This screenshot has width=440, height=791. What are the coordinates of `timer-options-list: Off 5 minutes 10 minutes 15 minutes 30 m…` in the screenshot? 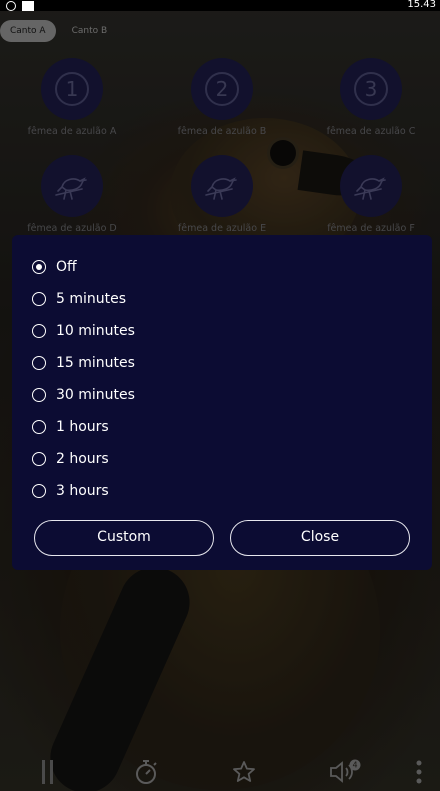 It's located at (83, 379).